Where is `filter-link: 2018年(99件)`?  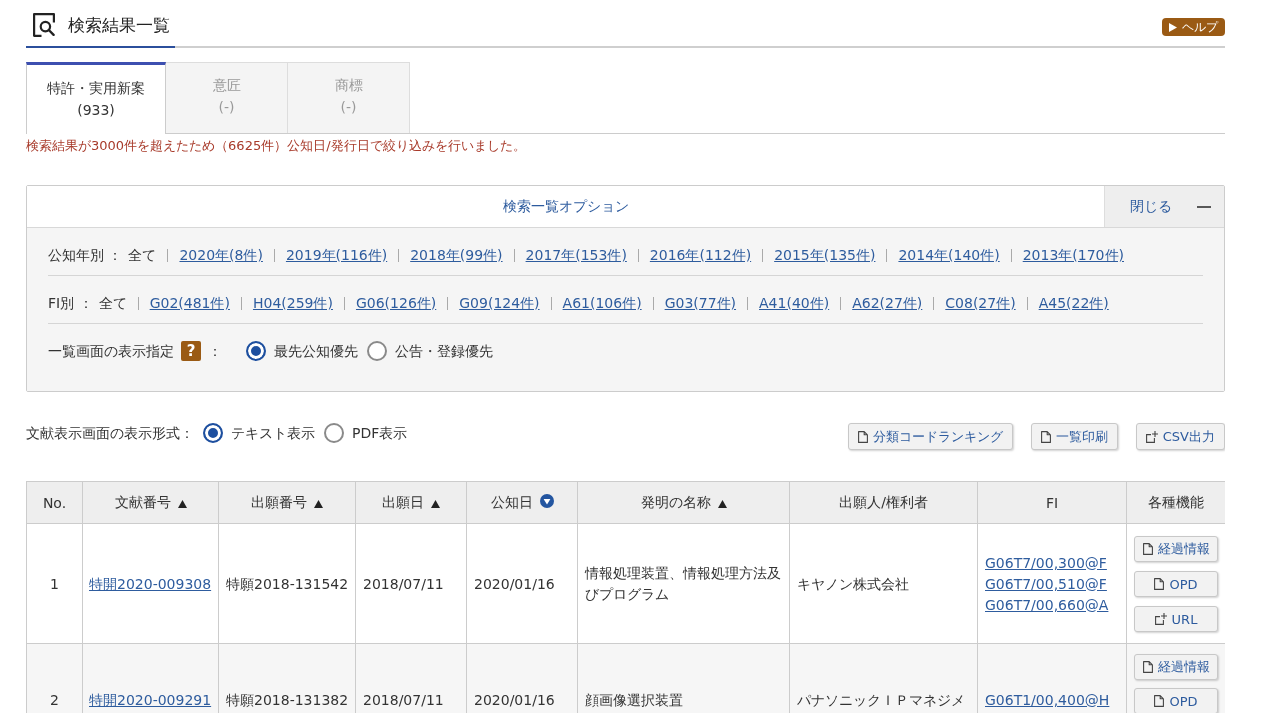 filter-link: 2018年(99件) is located at coordinates (456, 255).